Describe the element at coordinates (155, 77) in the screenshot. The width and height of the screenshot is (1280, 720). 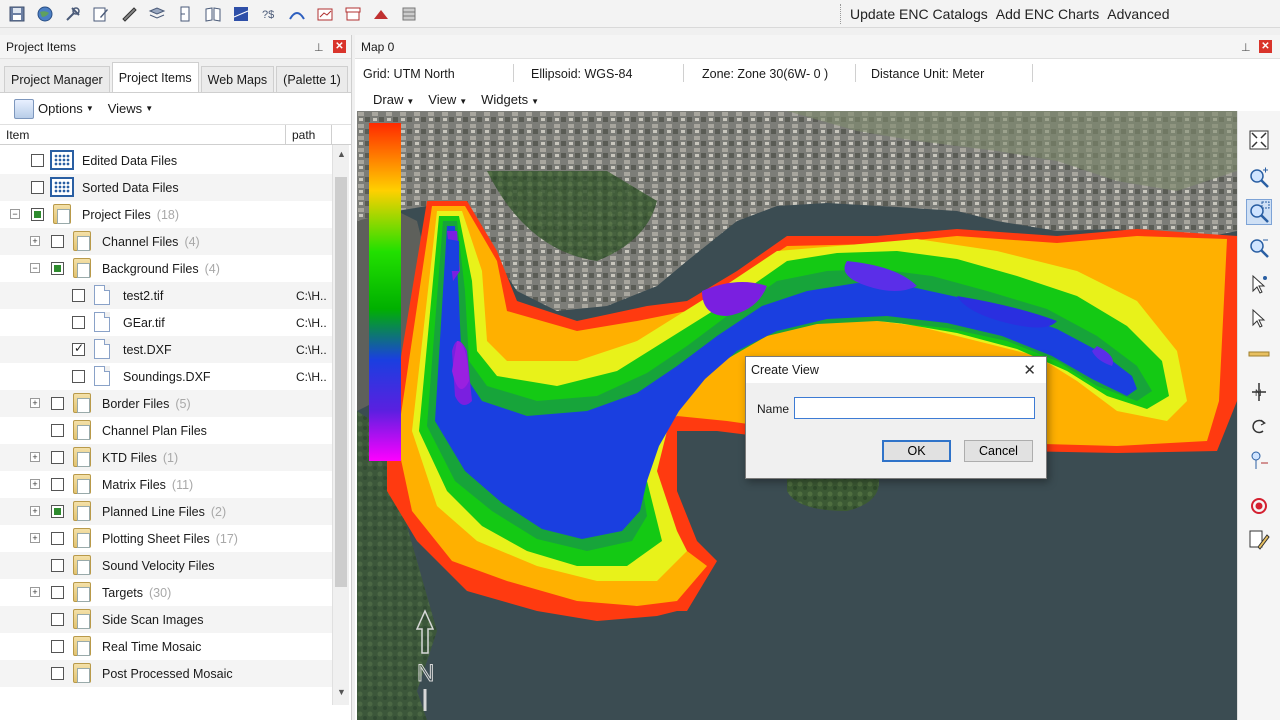
I see `tab-project-items: Project Items` at that location.